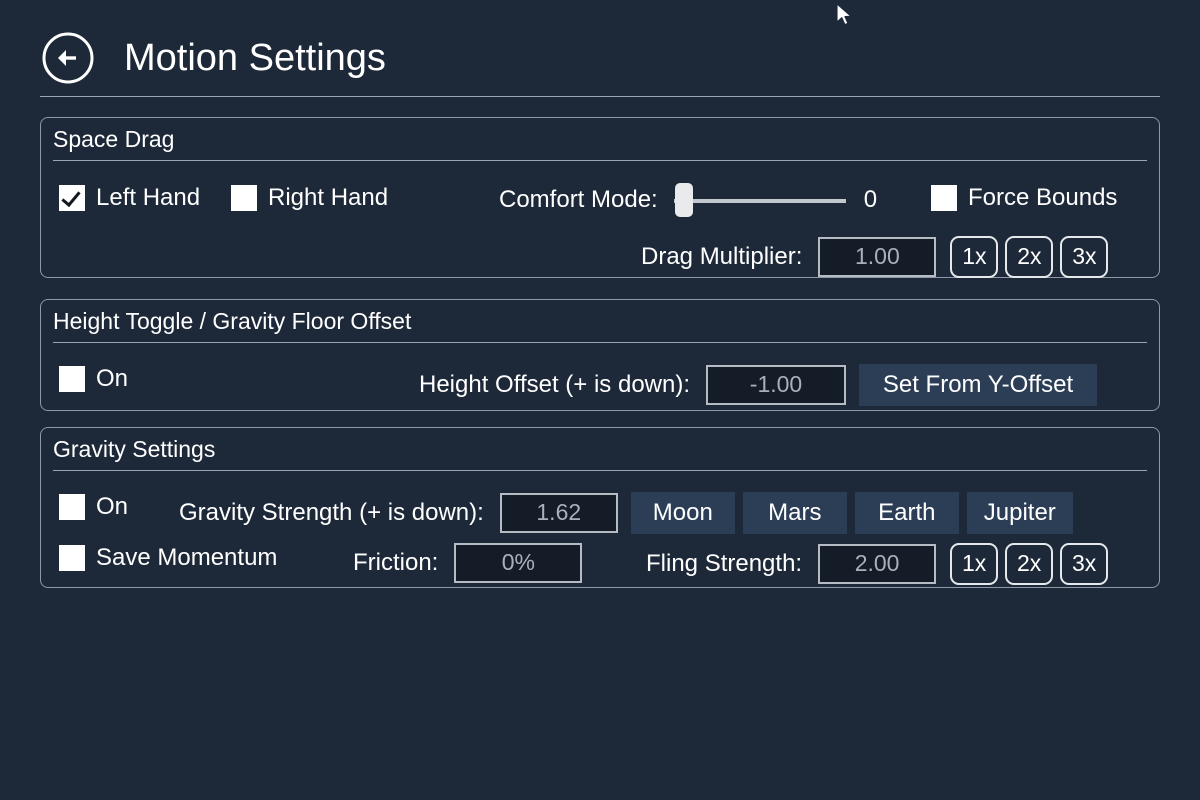  What do you see at coordinates (255, 58) in the screenshot?
I see `page-title: Motion Settings` at bounding box center [255, 58].